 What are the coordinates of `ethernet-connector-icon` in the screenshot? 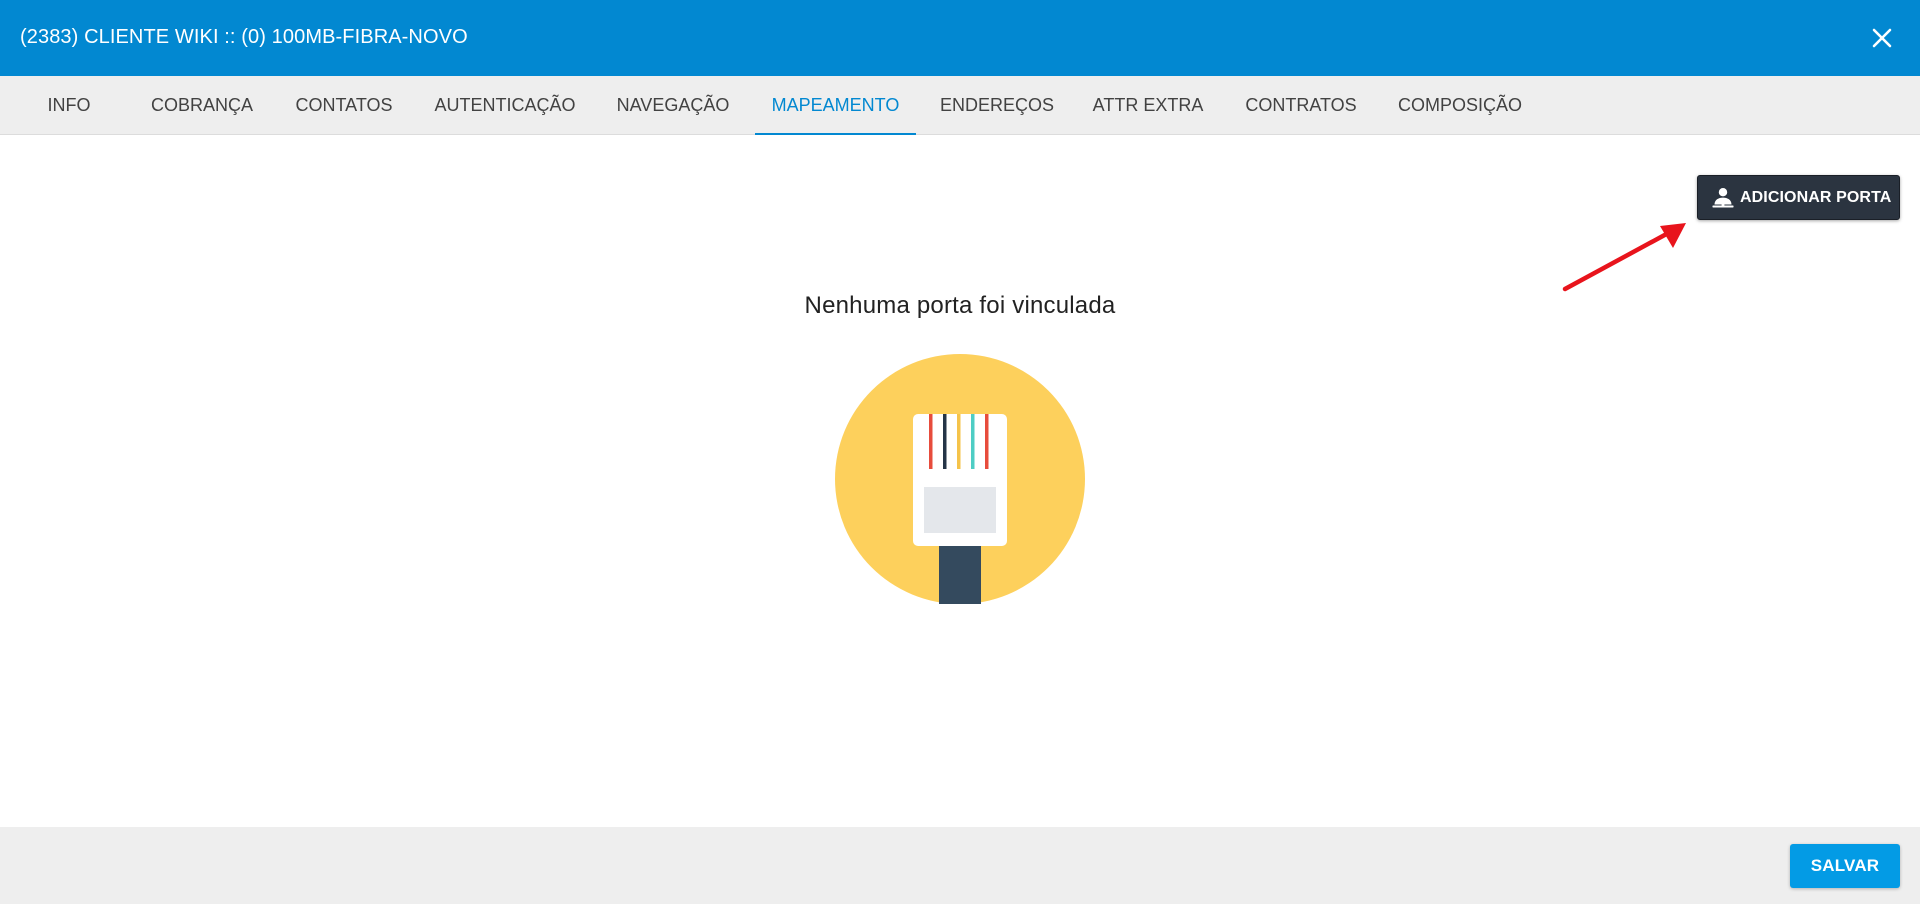 It's located at (960, 479).